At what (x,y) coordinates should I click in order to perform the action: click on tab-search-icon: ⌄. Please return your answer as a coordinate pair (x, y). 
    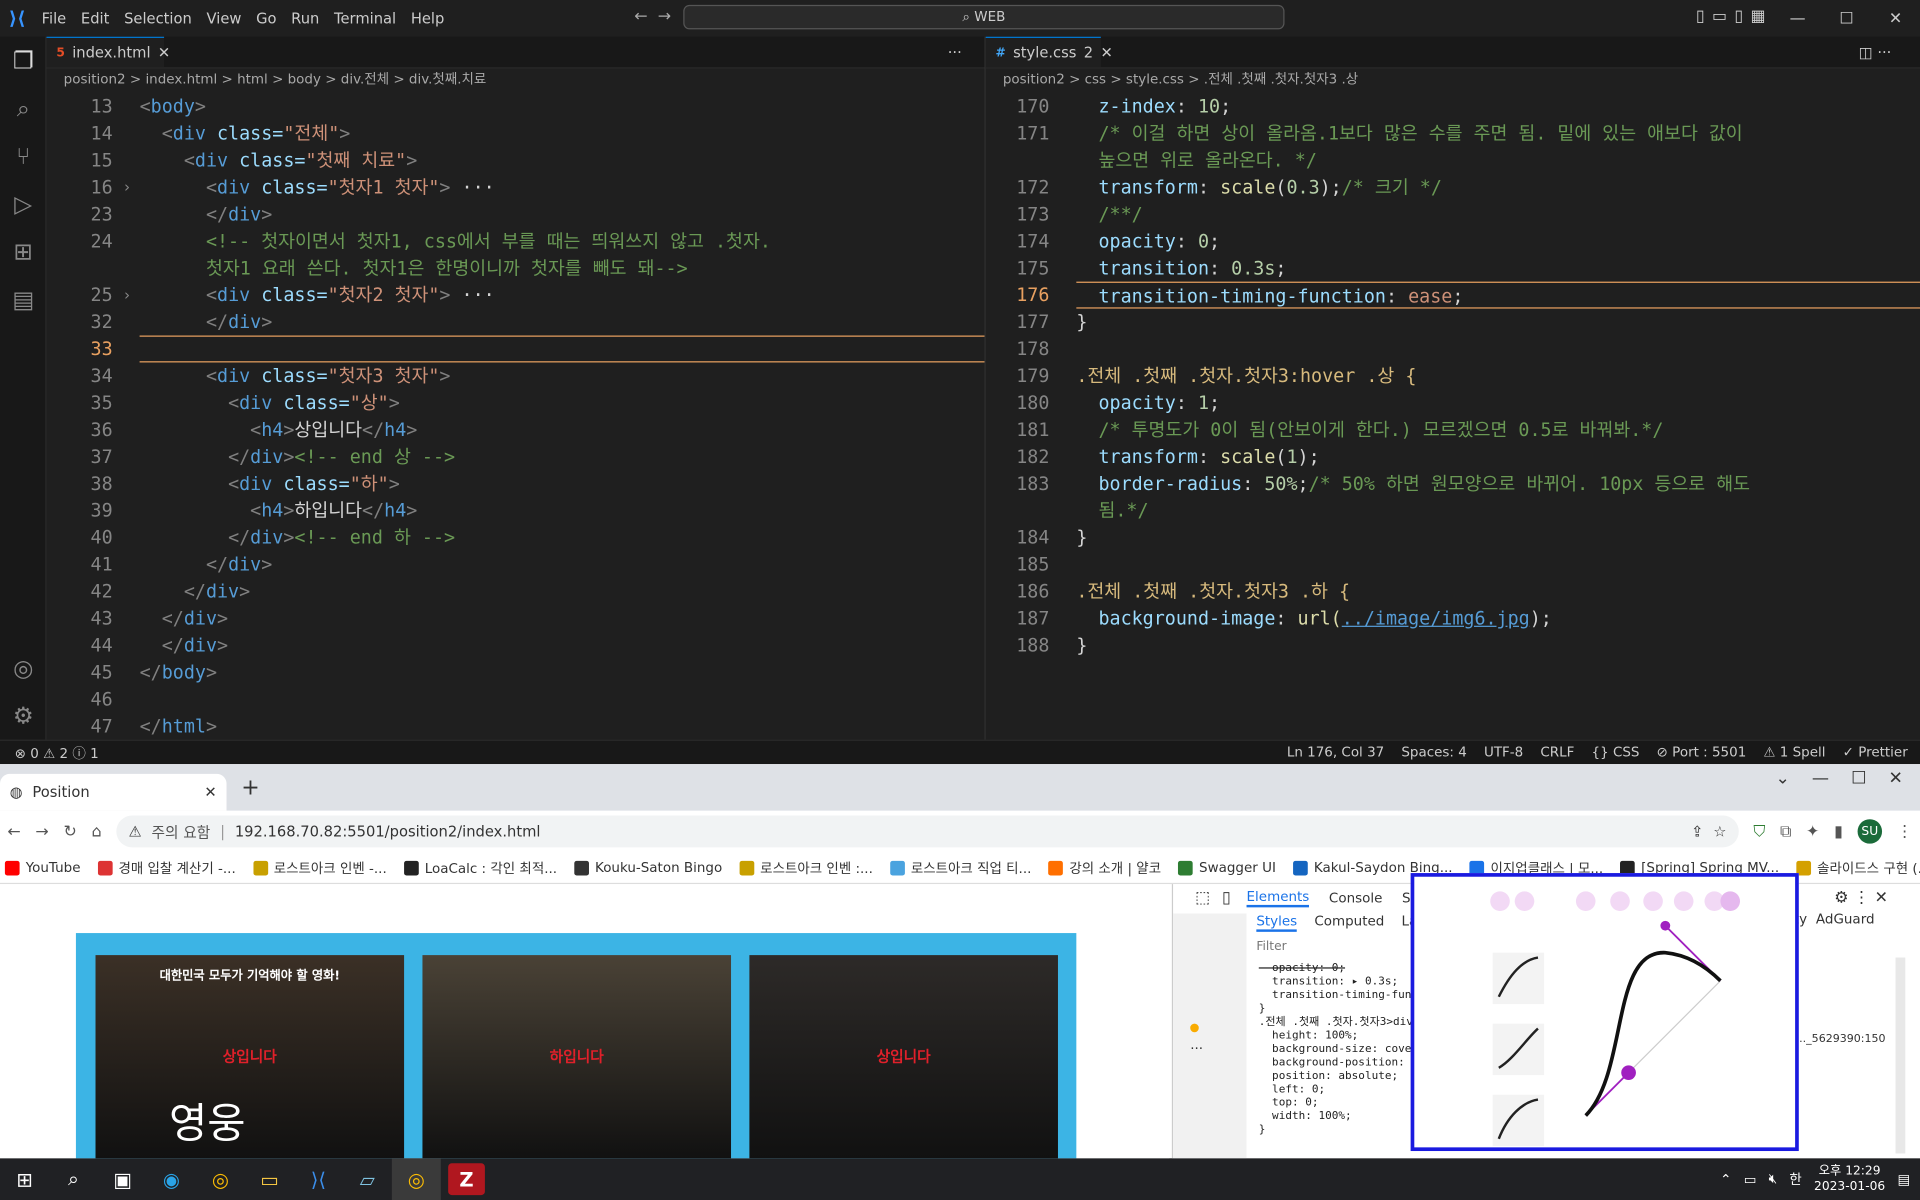
    Looking at the image, I should click on (1782, 779).